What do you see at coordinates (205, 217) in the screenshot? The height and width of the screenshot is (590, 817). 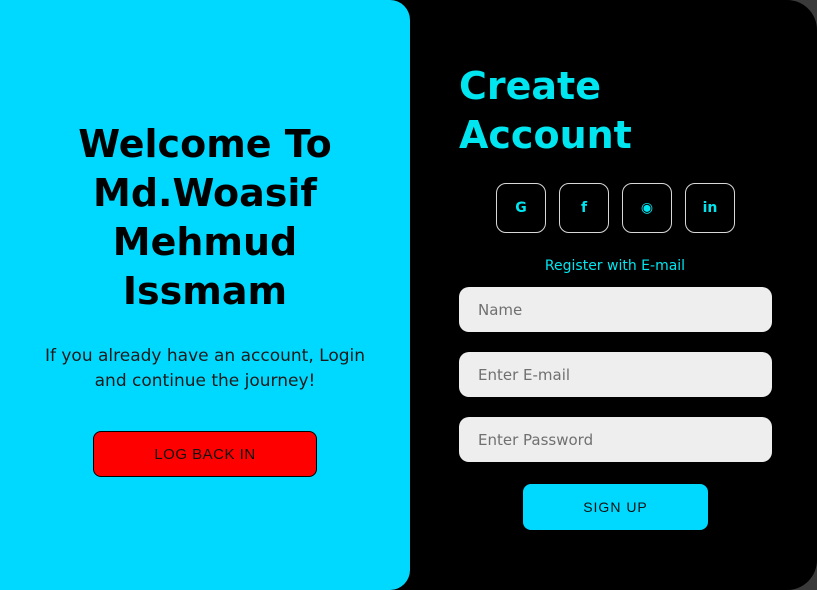 I see `welcome-title: Welcome To Md.Woasif Mehmud Issmam` at bounding box center [205, 217].